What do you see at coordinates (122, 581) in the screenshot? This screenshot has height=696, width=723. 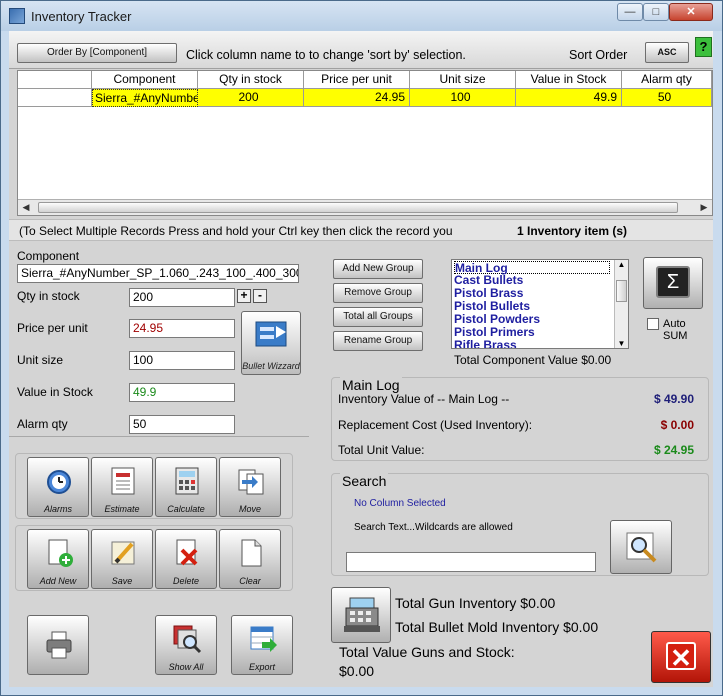 I see `save-caption: Save` at bounding box center [122, 581].